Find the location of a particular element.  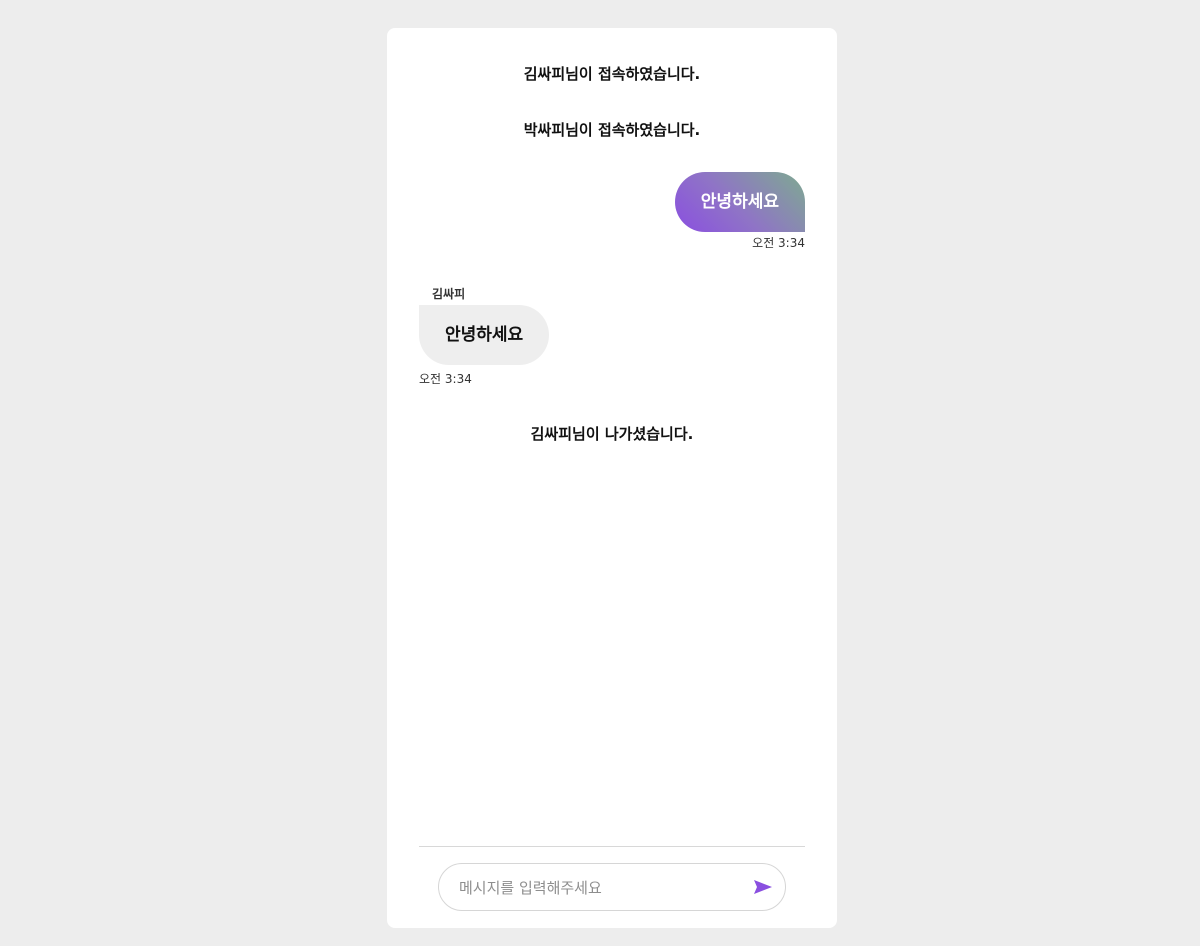

sender-name: 김싸피 is located at coordinates (449, 294).